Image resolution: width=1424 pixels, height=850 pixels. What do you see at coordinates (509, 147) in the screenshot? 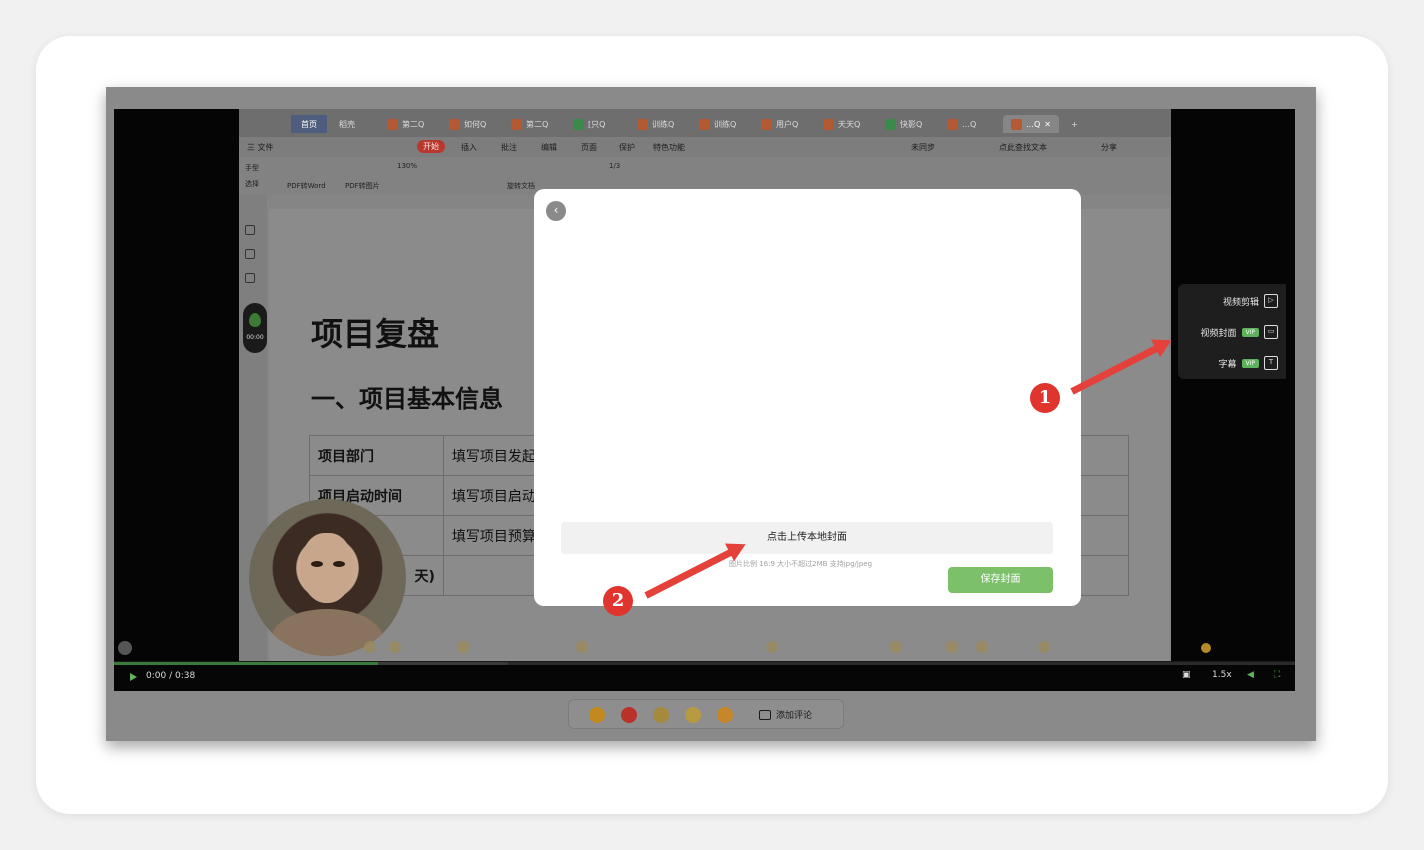
I see `menu-annotate: 批注` at bounding box center [509, 147].